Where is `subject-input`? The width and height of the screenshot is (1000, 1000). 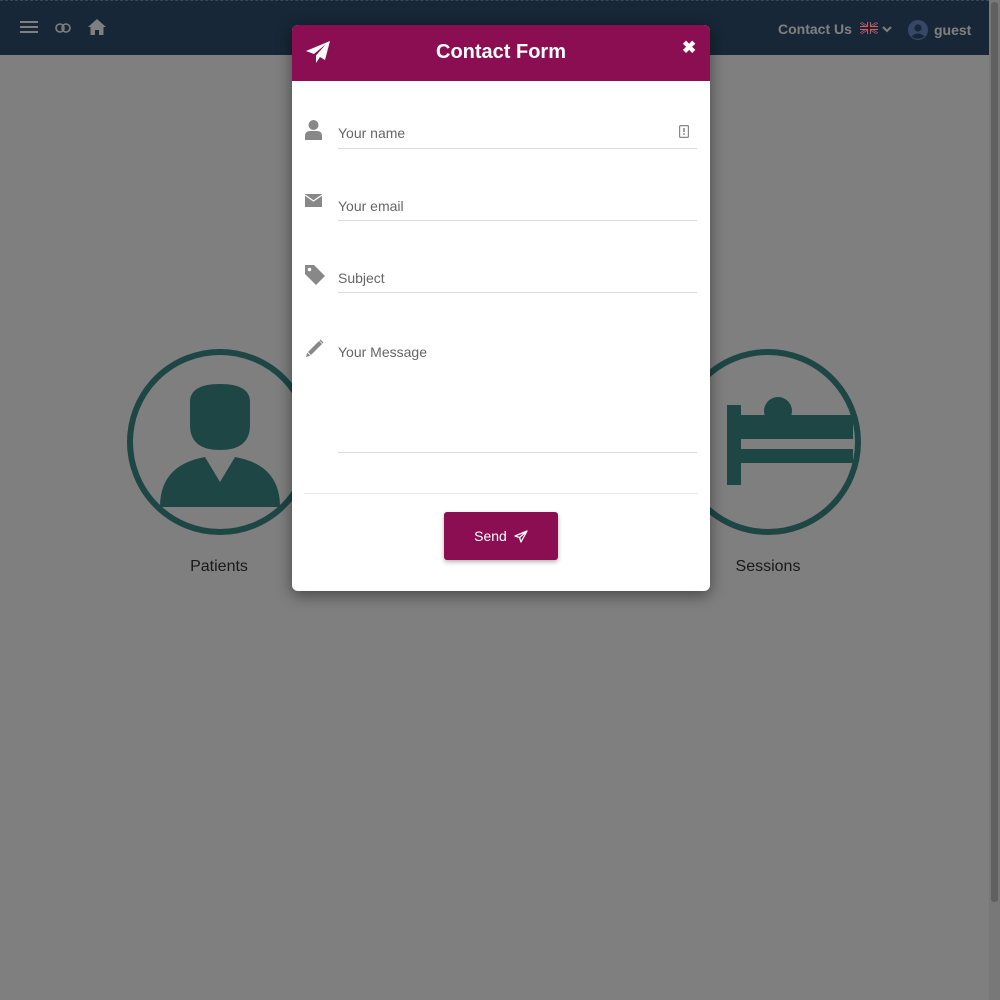
subject-input is located at coordinates (517, 278).